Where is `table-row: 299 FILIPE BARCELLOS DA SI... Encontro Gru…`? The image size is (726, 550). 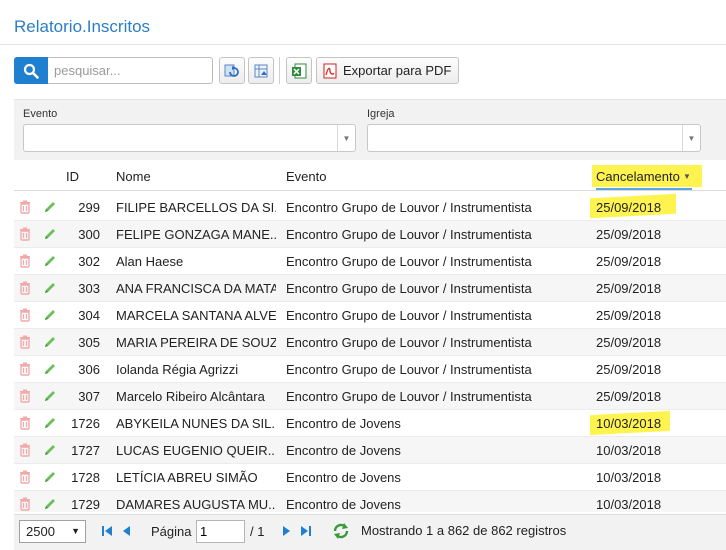 table-row: 299 FILIPE BARCELLOS DA SI... Encontro Gru… is located at coordinates (370, 207).